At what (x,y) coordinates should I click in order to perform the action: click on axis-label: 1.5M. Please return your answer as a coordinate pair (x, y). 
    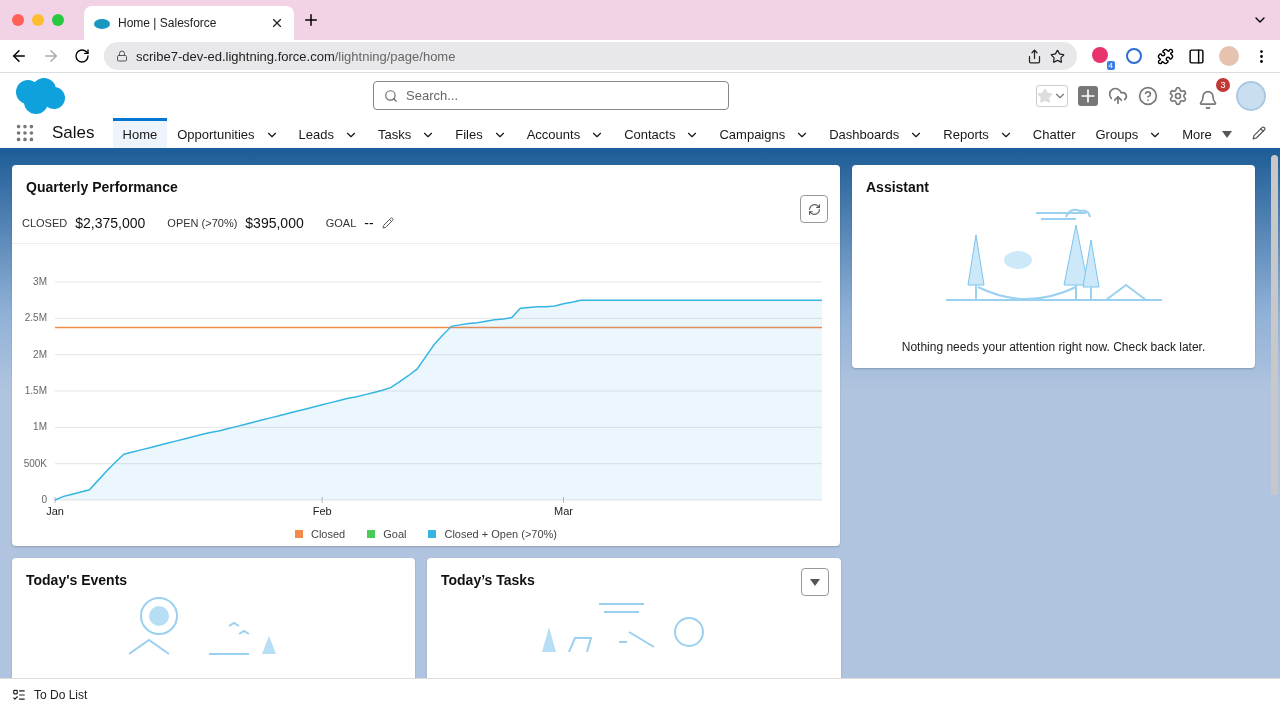
    Looking at the image, I should click on (35, 390).